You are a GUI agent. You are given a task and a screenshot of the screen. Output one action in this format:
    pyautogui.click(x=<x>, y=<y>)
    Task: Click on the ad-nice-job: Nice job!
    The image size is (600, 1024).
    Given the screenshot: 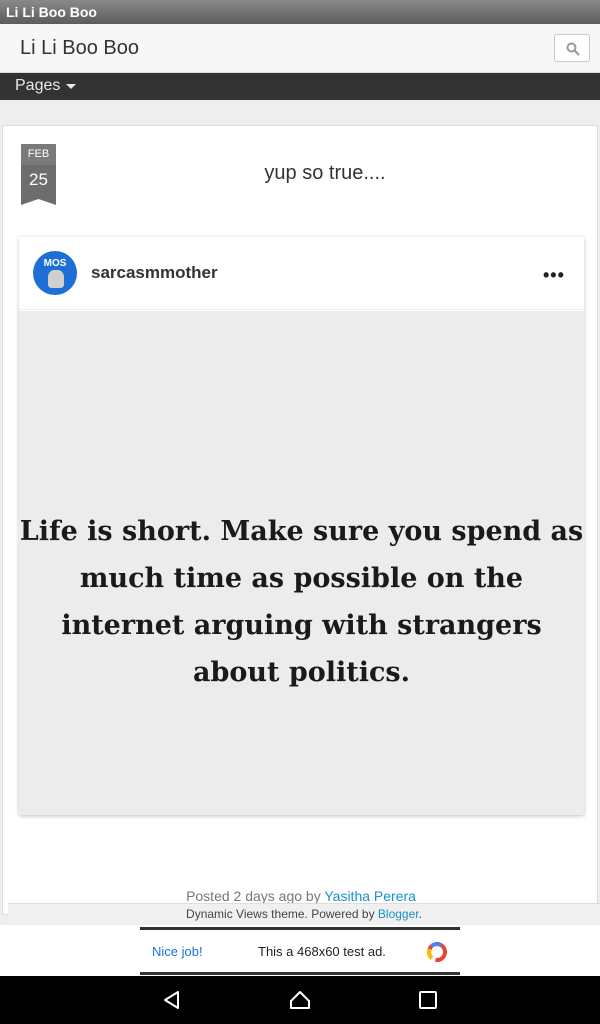 What is the action you would take?
    pyautogui.click(x=177, y=951)
    